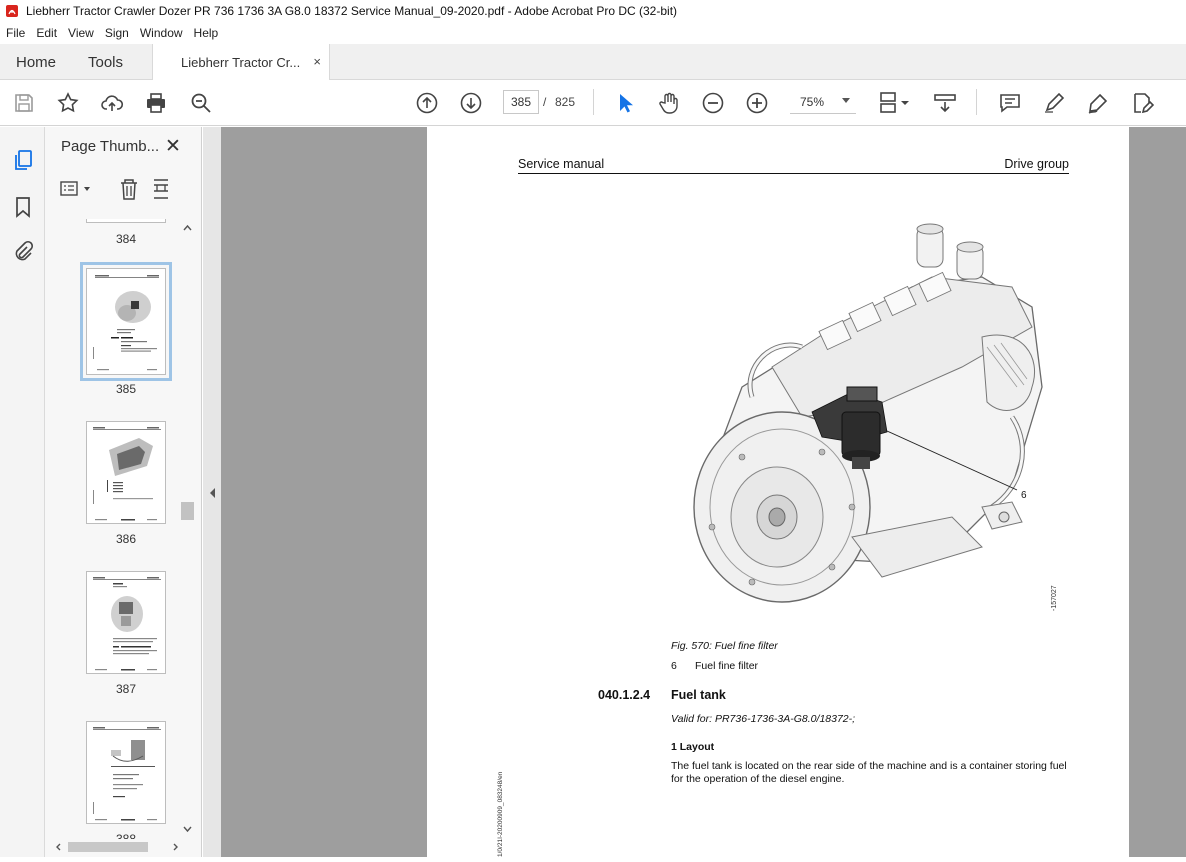 The height and width of the screenshot is (862, 1186). What do you see at coordinates (161, 33) in the screenshot?
I see `menu-window: Window` at bounding box center [161, 33].